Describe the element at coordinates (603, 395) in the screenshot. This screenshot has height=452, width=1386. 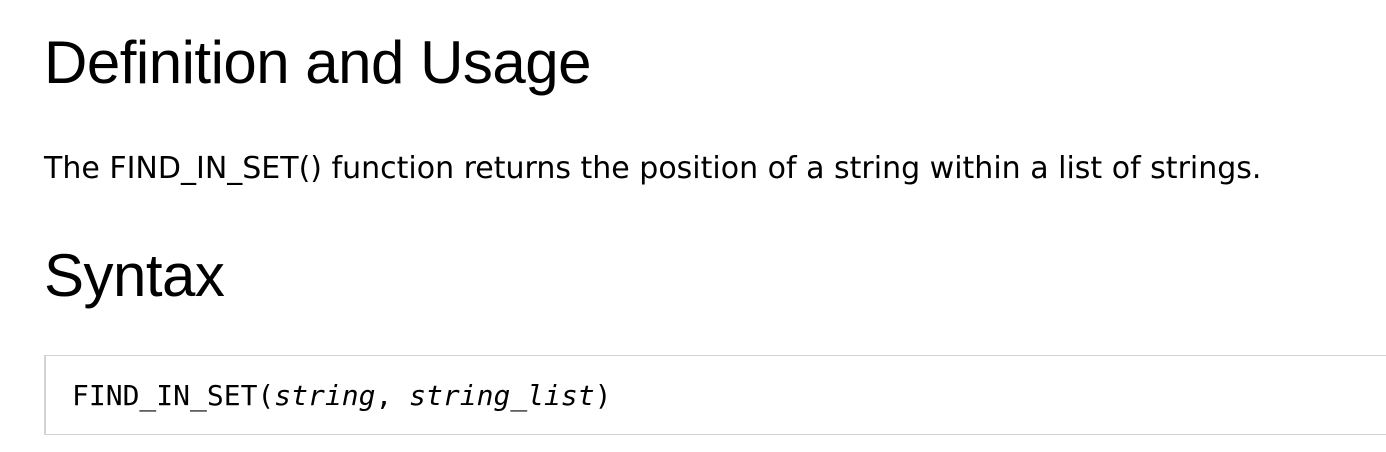
I see `code-close-paren: )` at that location.